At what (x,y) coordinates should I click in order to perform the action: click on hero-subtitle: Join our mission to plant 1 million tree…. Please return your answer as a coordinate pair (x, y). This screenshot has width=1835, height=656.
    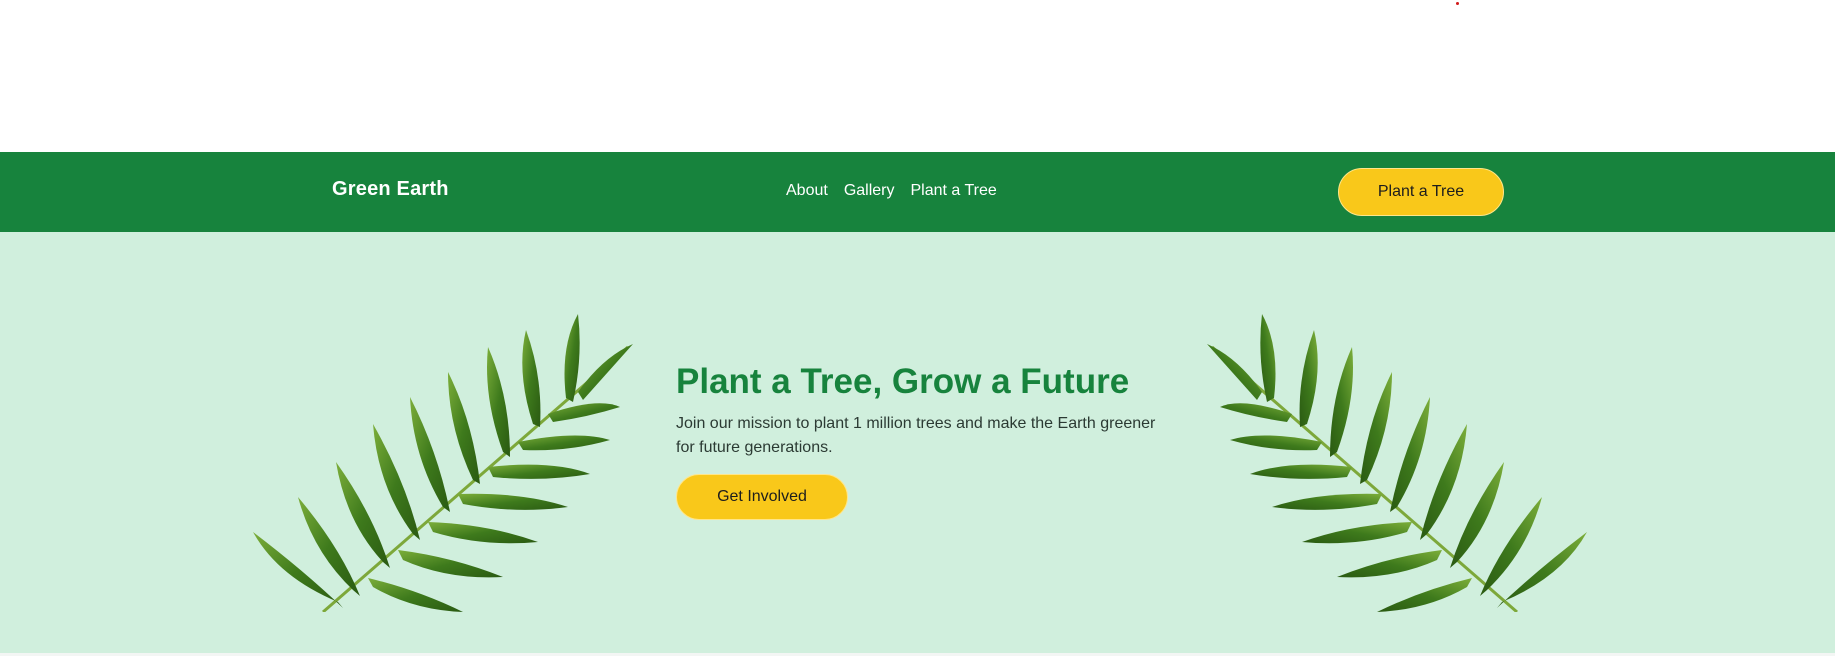
    Looking at the image, I should click on (916, 436).